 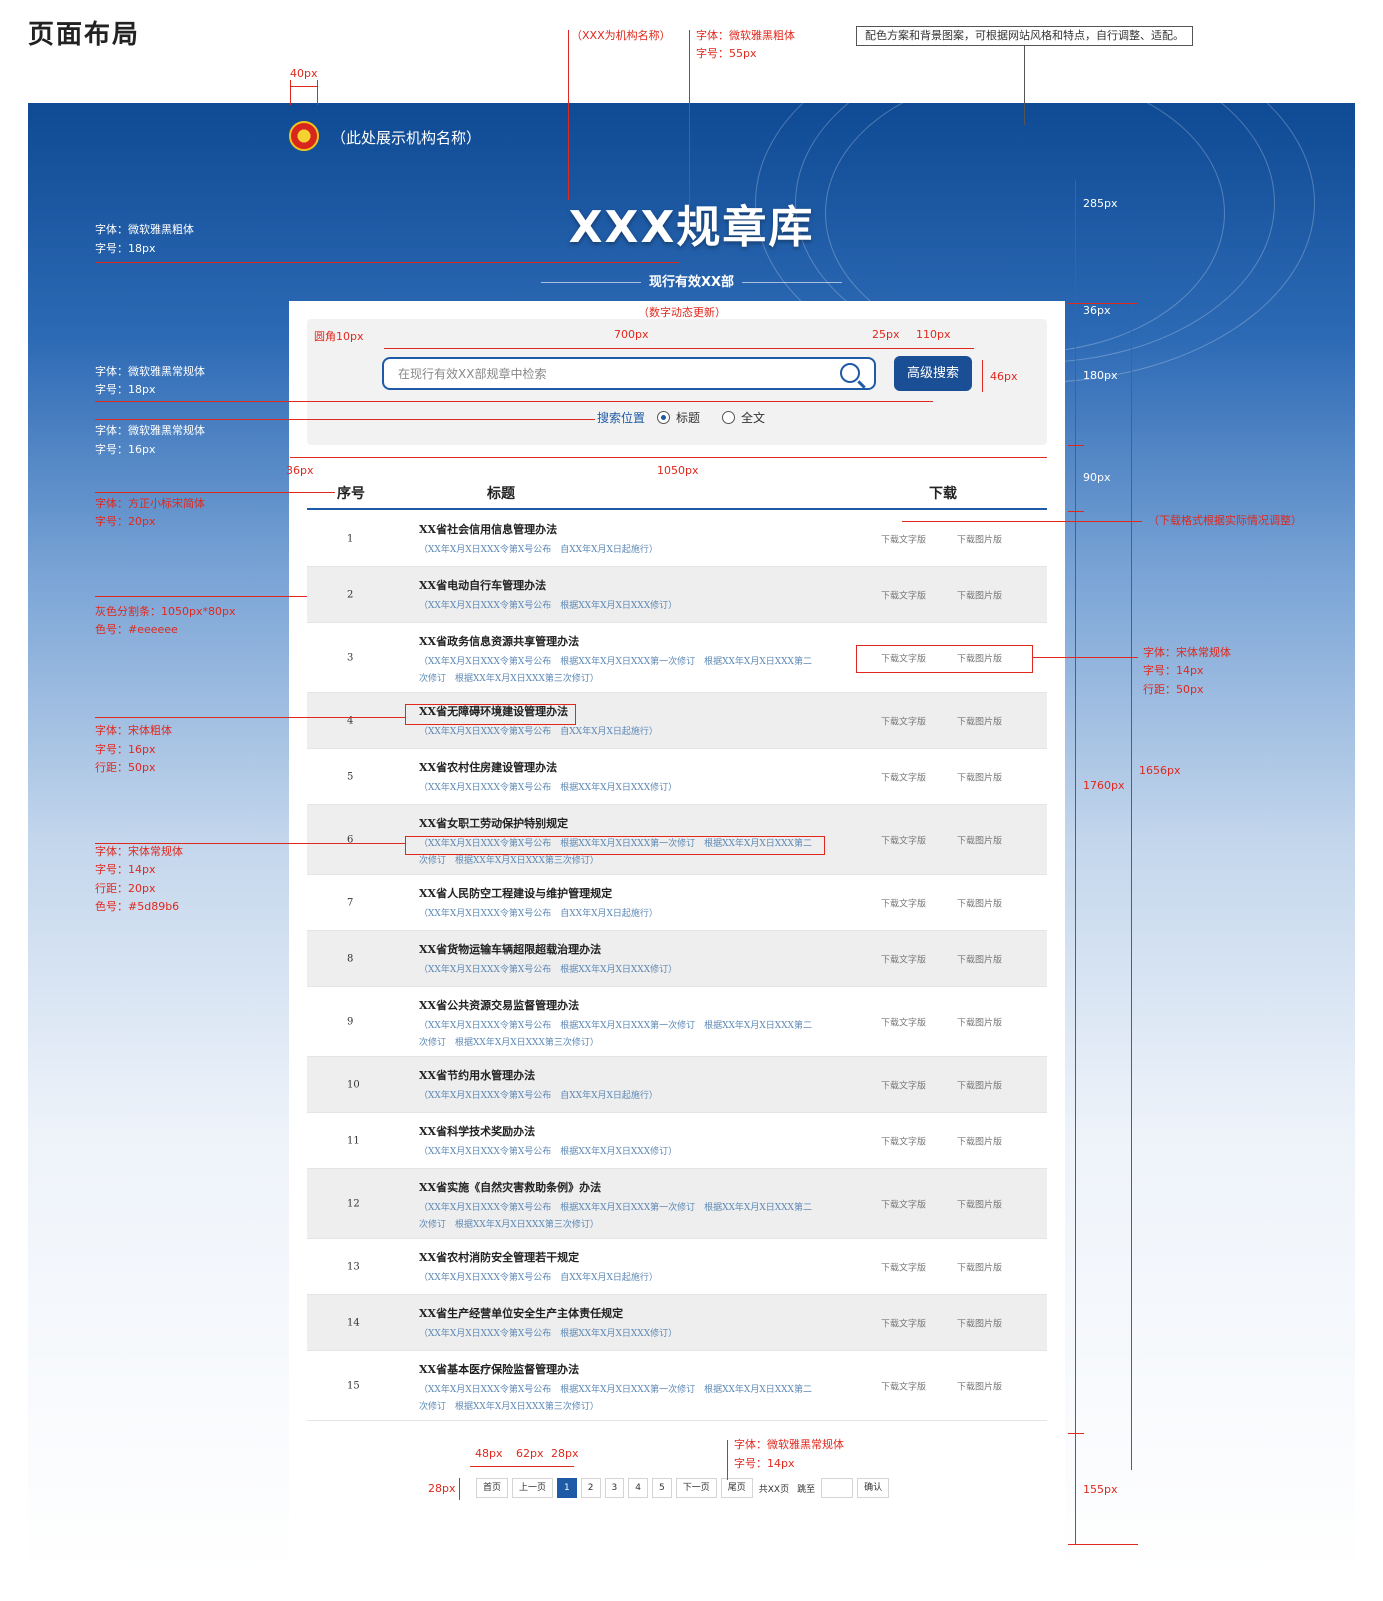 I want to click on jump-page-input, so click(x=837, y=1488).